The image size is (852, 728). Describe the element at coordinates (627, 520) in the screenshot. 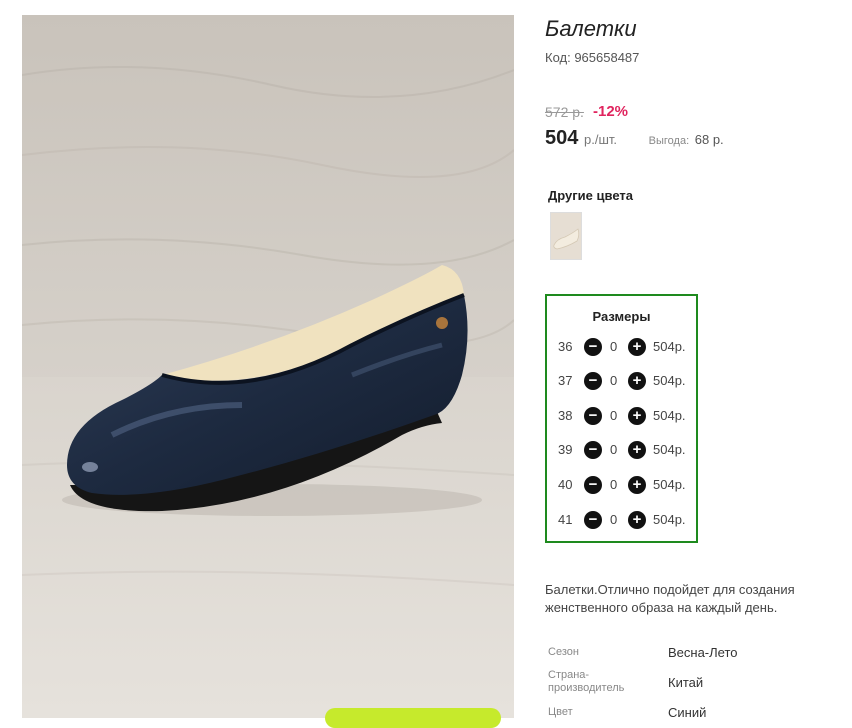

I see `size-row: 41 − 0 + 504р.` at that location.